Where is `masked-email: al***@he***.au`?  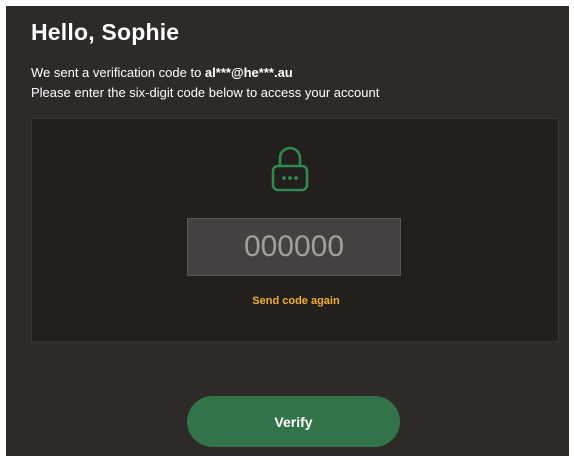
masked-email: al***@he***.au is located at coordinates (248, 72).